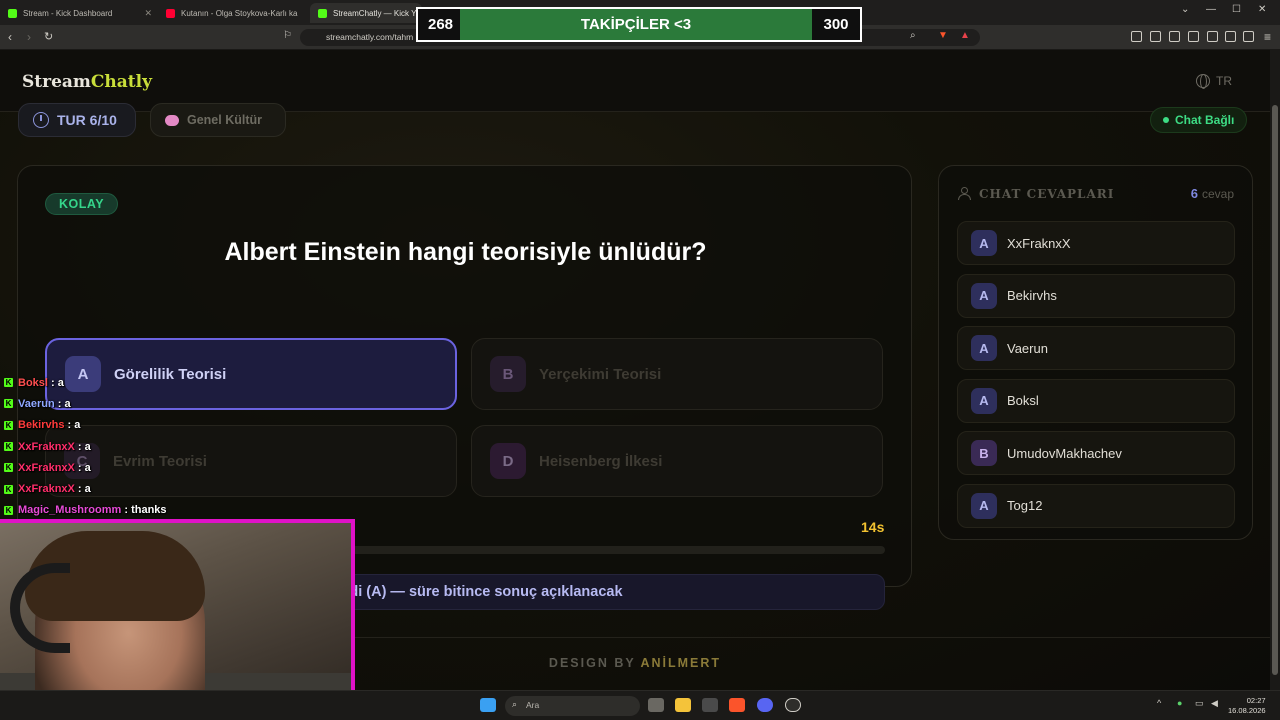  What do you see at coordinates (965, 35) in the screenshot?
I see `brave-rewards-icon: ▲` at bounding box center [965, 35].